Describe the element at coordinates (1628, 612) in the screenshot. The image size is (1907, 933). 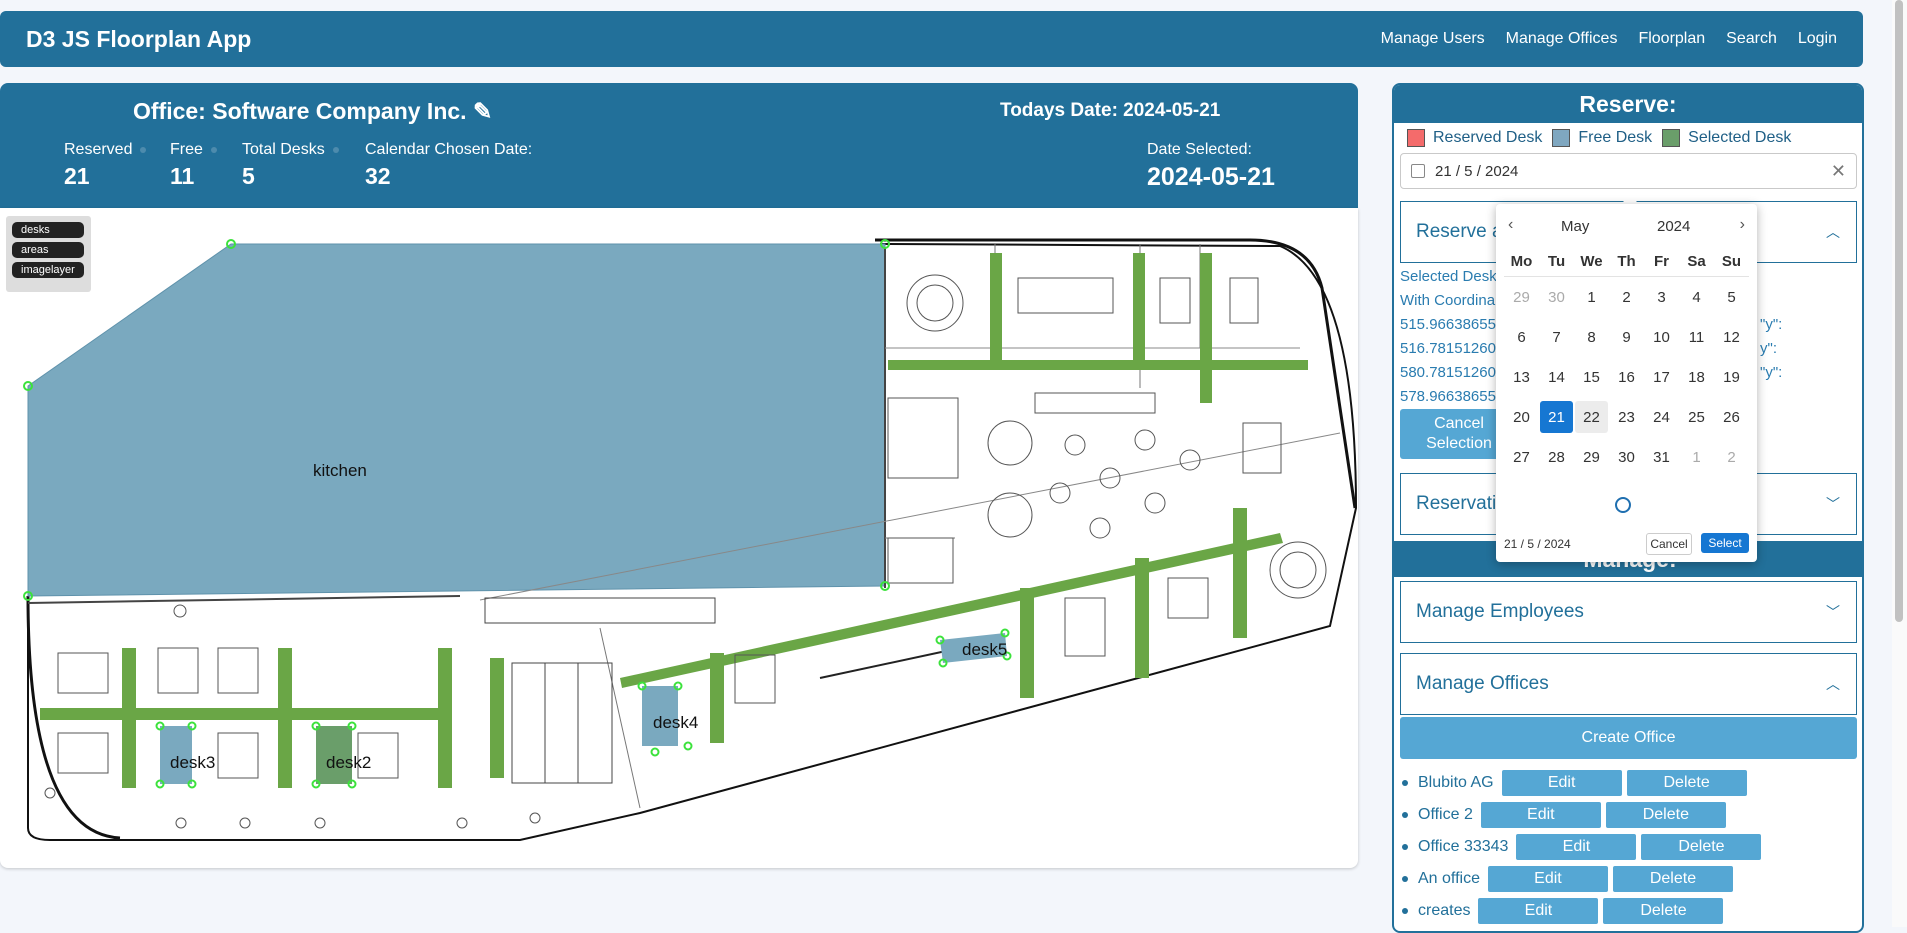
I see `manage-employees-accordion: Manage Employees ﹀` at that location.